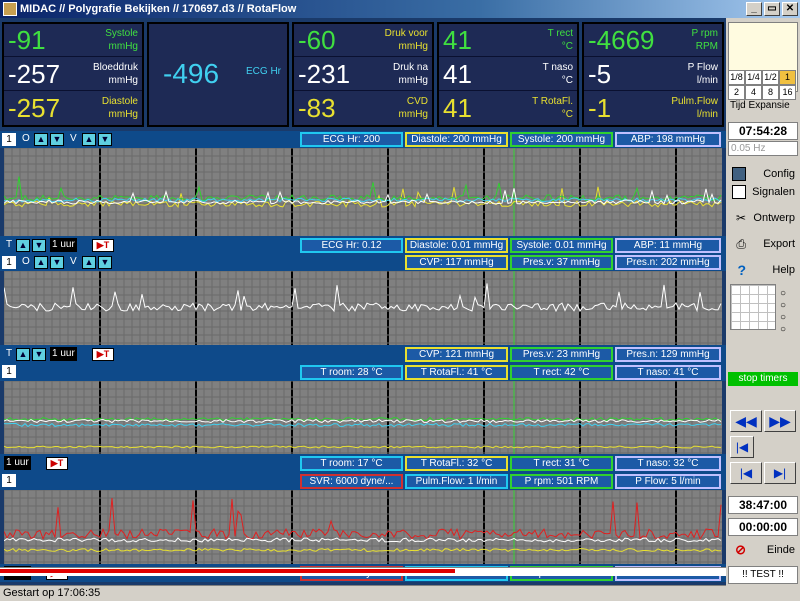 This screenshot has width=800, height=601. What do you see at coordinates (561, 372) in the screenshot?
I see `t-rect-max-tag: T rect: 42 °C` at bounding box center [561, 372].